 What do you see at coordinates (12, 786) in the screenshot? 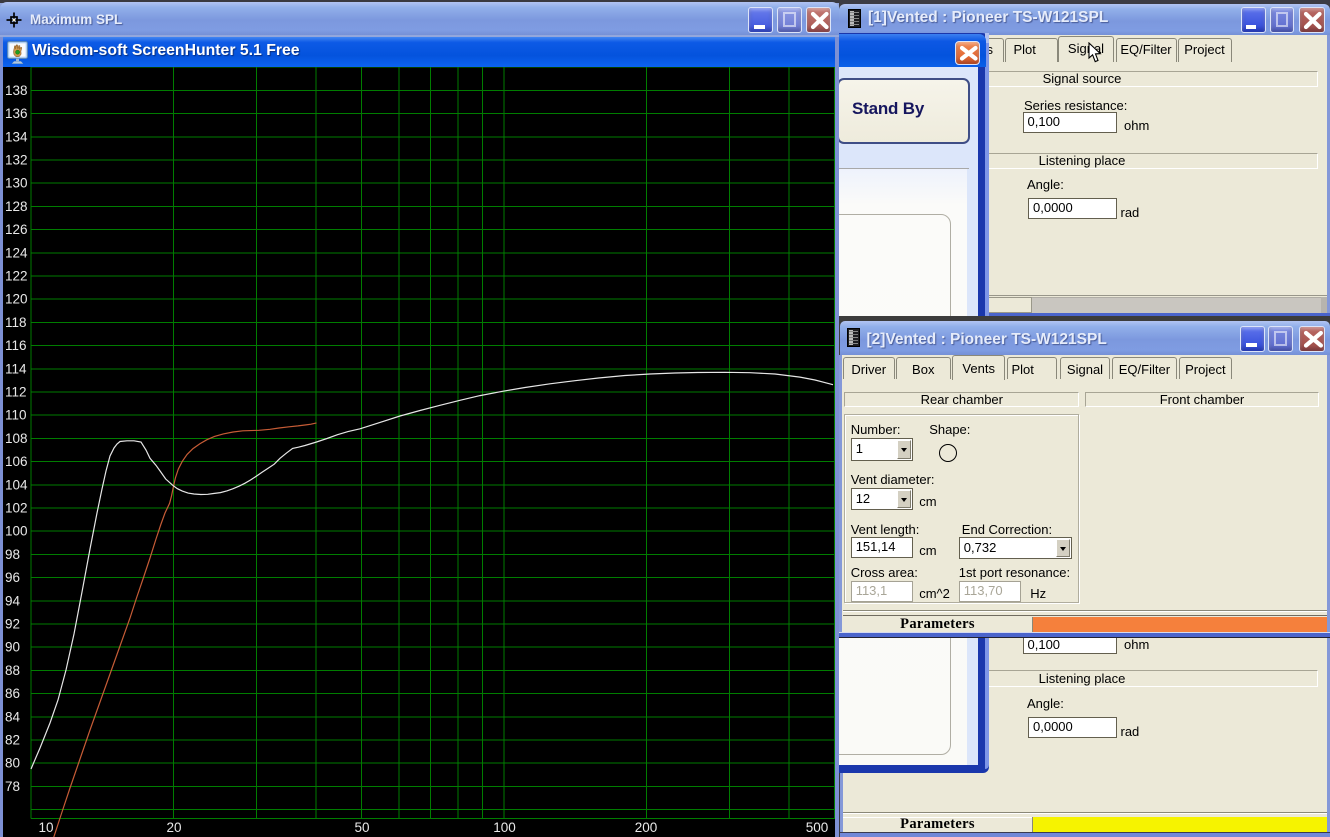
I see `svg-text: 78` at bounding box center [12, 786].